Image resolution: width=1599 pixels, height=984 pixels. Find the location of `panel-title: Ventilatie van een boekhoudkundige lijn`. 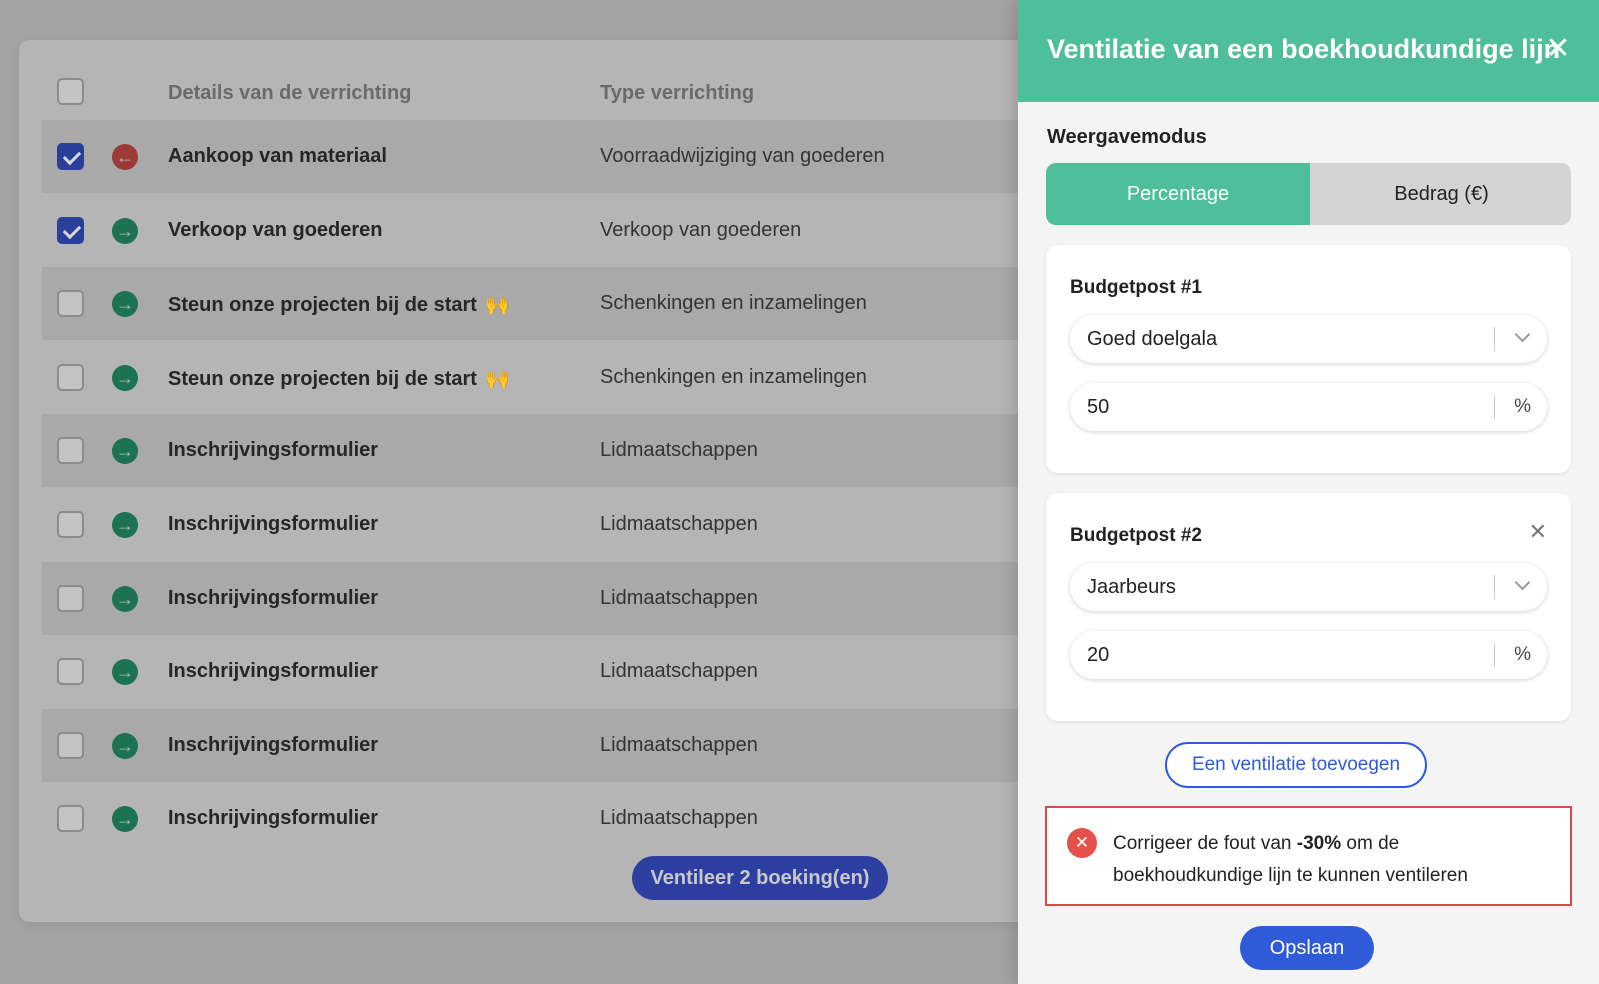

panel-title: Ventilatie van een boekhoudkundige lijn is located at coordinates (1304, 49).